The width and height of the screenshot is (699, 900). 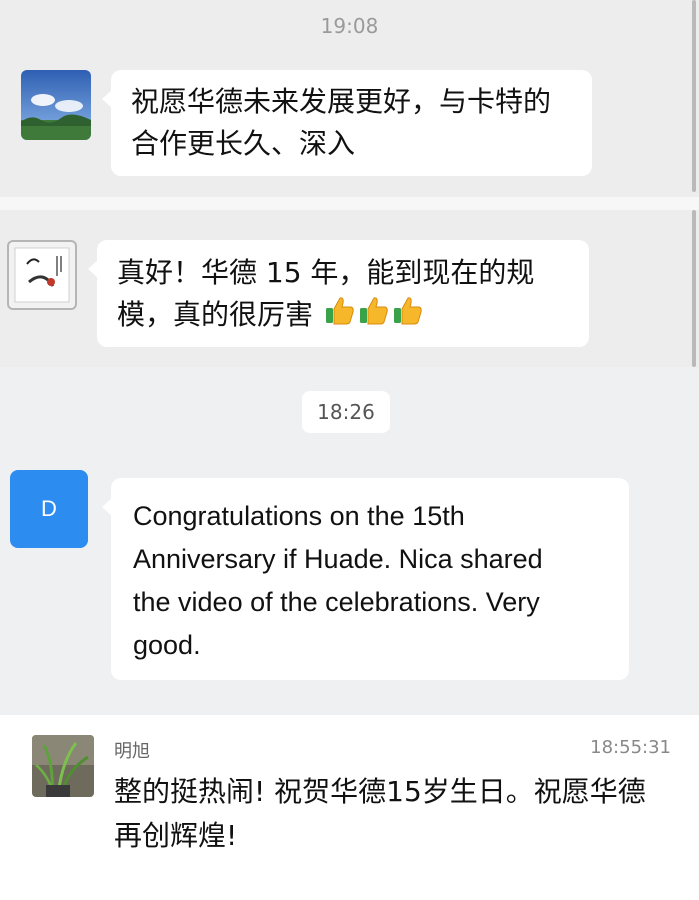 I want to click on scrollbar, so click(x=694, y=288).